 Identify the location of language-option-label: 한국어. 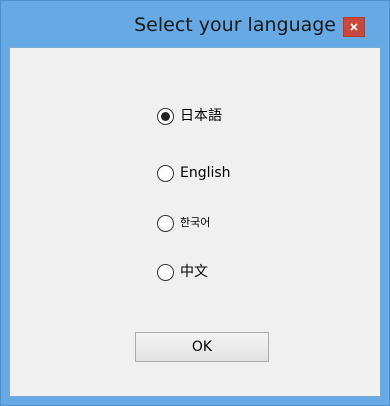
(195, 222).